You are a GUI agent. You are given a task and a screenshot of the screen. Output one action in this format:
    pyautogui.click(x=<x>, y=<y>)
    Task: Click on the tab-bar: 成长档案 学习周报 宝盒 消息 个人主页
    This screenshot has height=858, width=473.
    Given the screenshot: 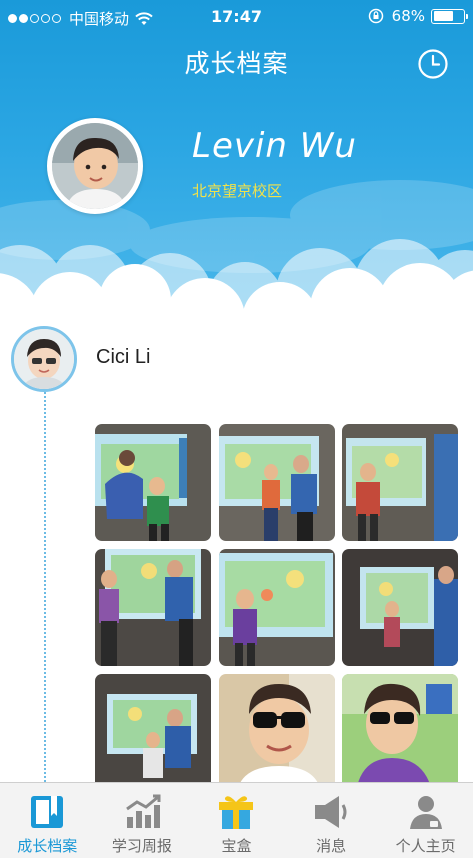 What is the action you would take?
    pyautogui.click(x=236, y=820)
    